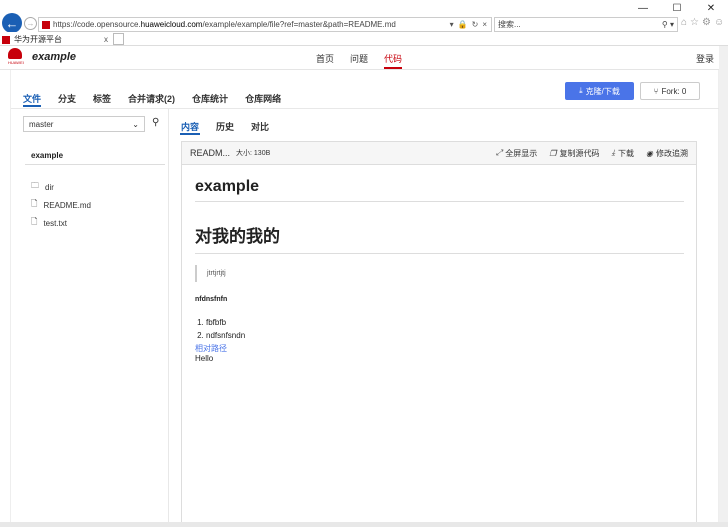 This screenshot has width=728, height=527. I want to click on tab-strip: 华为开源平台 x, so click(364, 39).